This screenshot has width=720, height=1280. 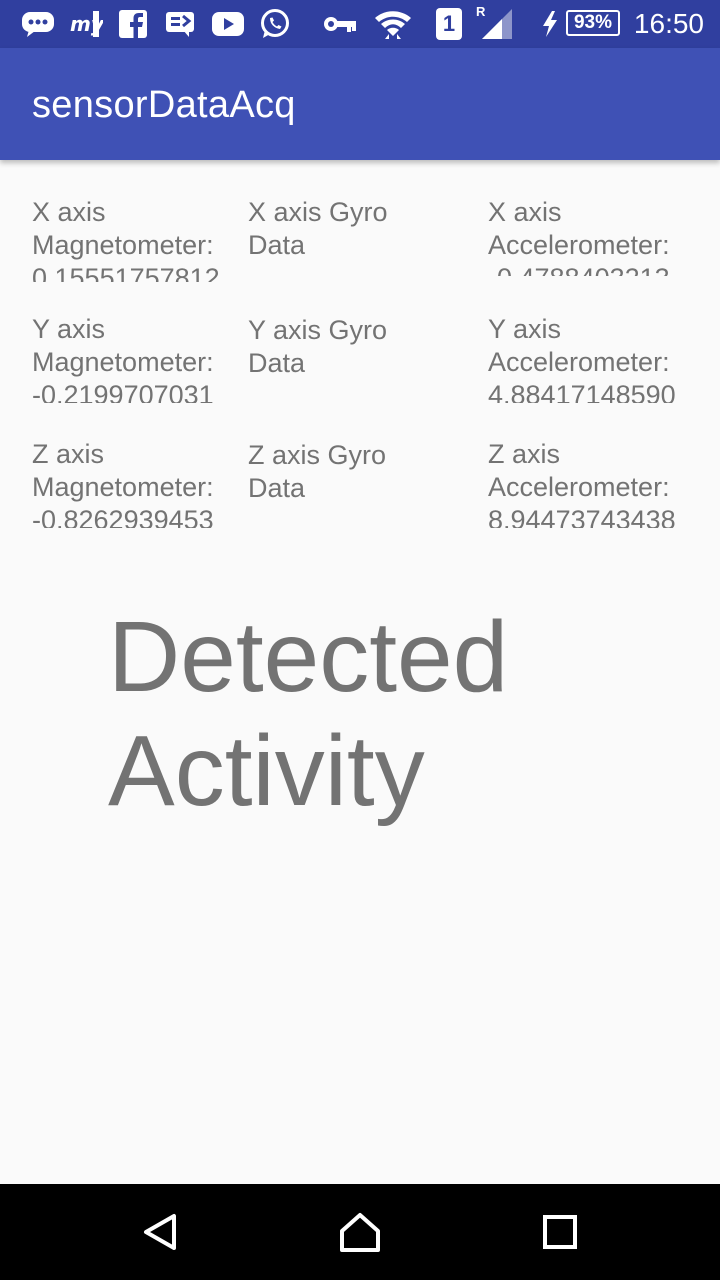 What do you see at coordinates (588, 269) in the screenshot?
I see `x-accelerometer-value: -0.4788403213` at bounding box center [588, 269].